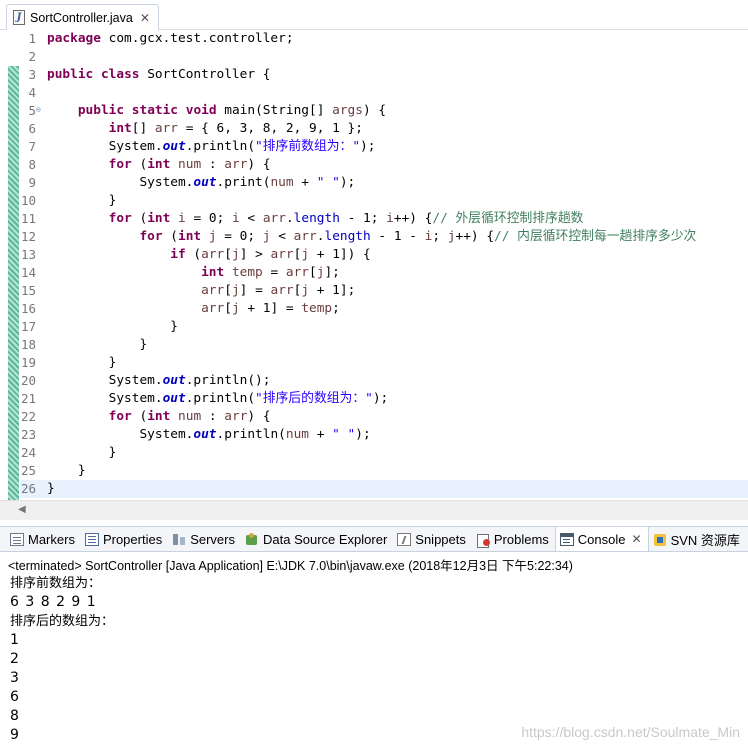 The width and height of the screenshot is (748, 750). I want to click on code-text: int[] arr = { 6, 3, 8, 2, 9, 1 };, so click(205, 129).